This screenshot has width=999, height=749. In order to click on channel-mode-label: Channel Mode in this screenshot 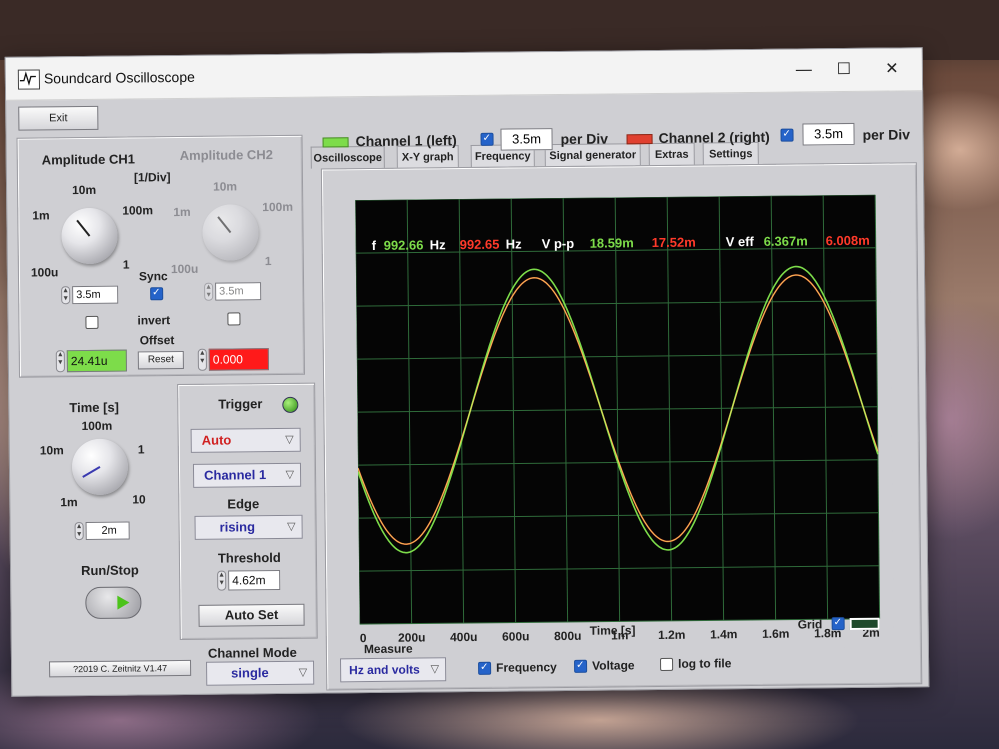, I will do `click(252, 652)`.